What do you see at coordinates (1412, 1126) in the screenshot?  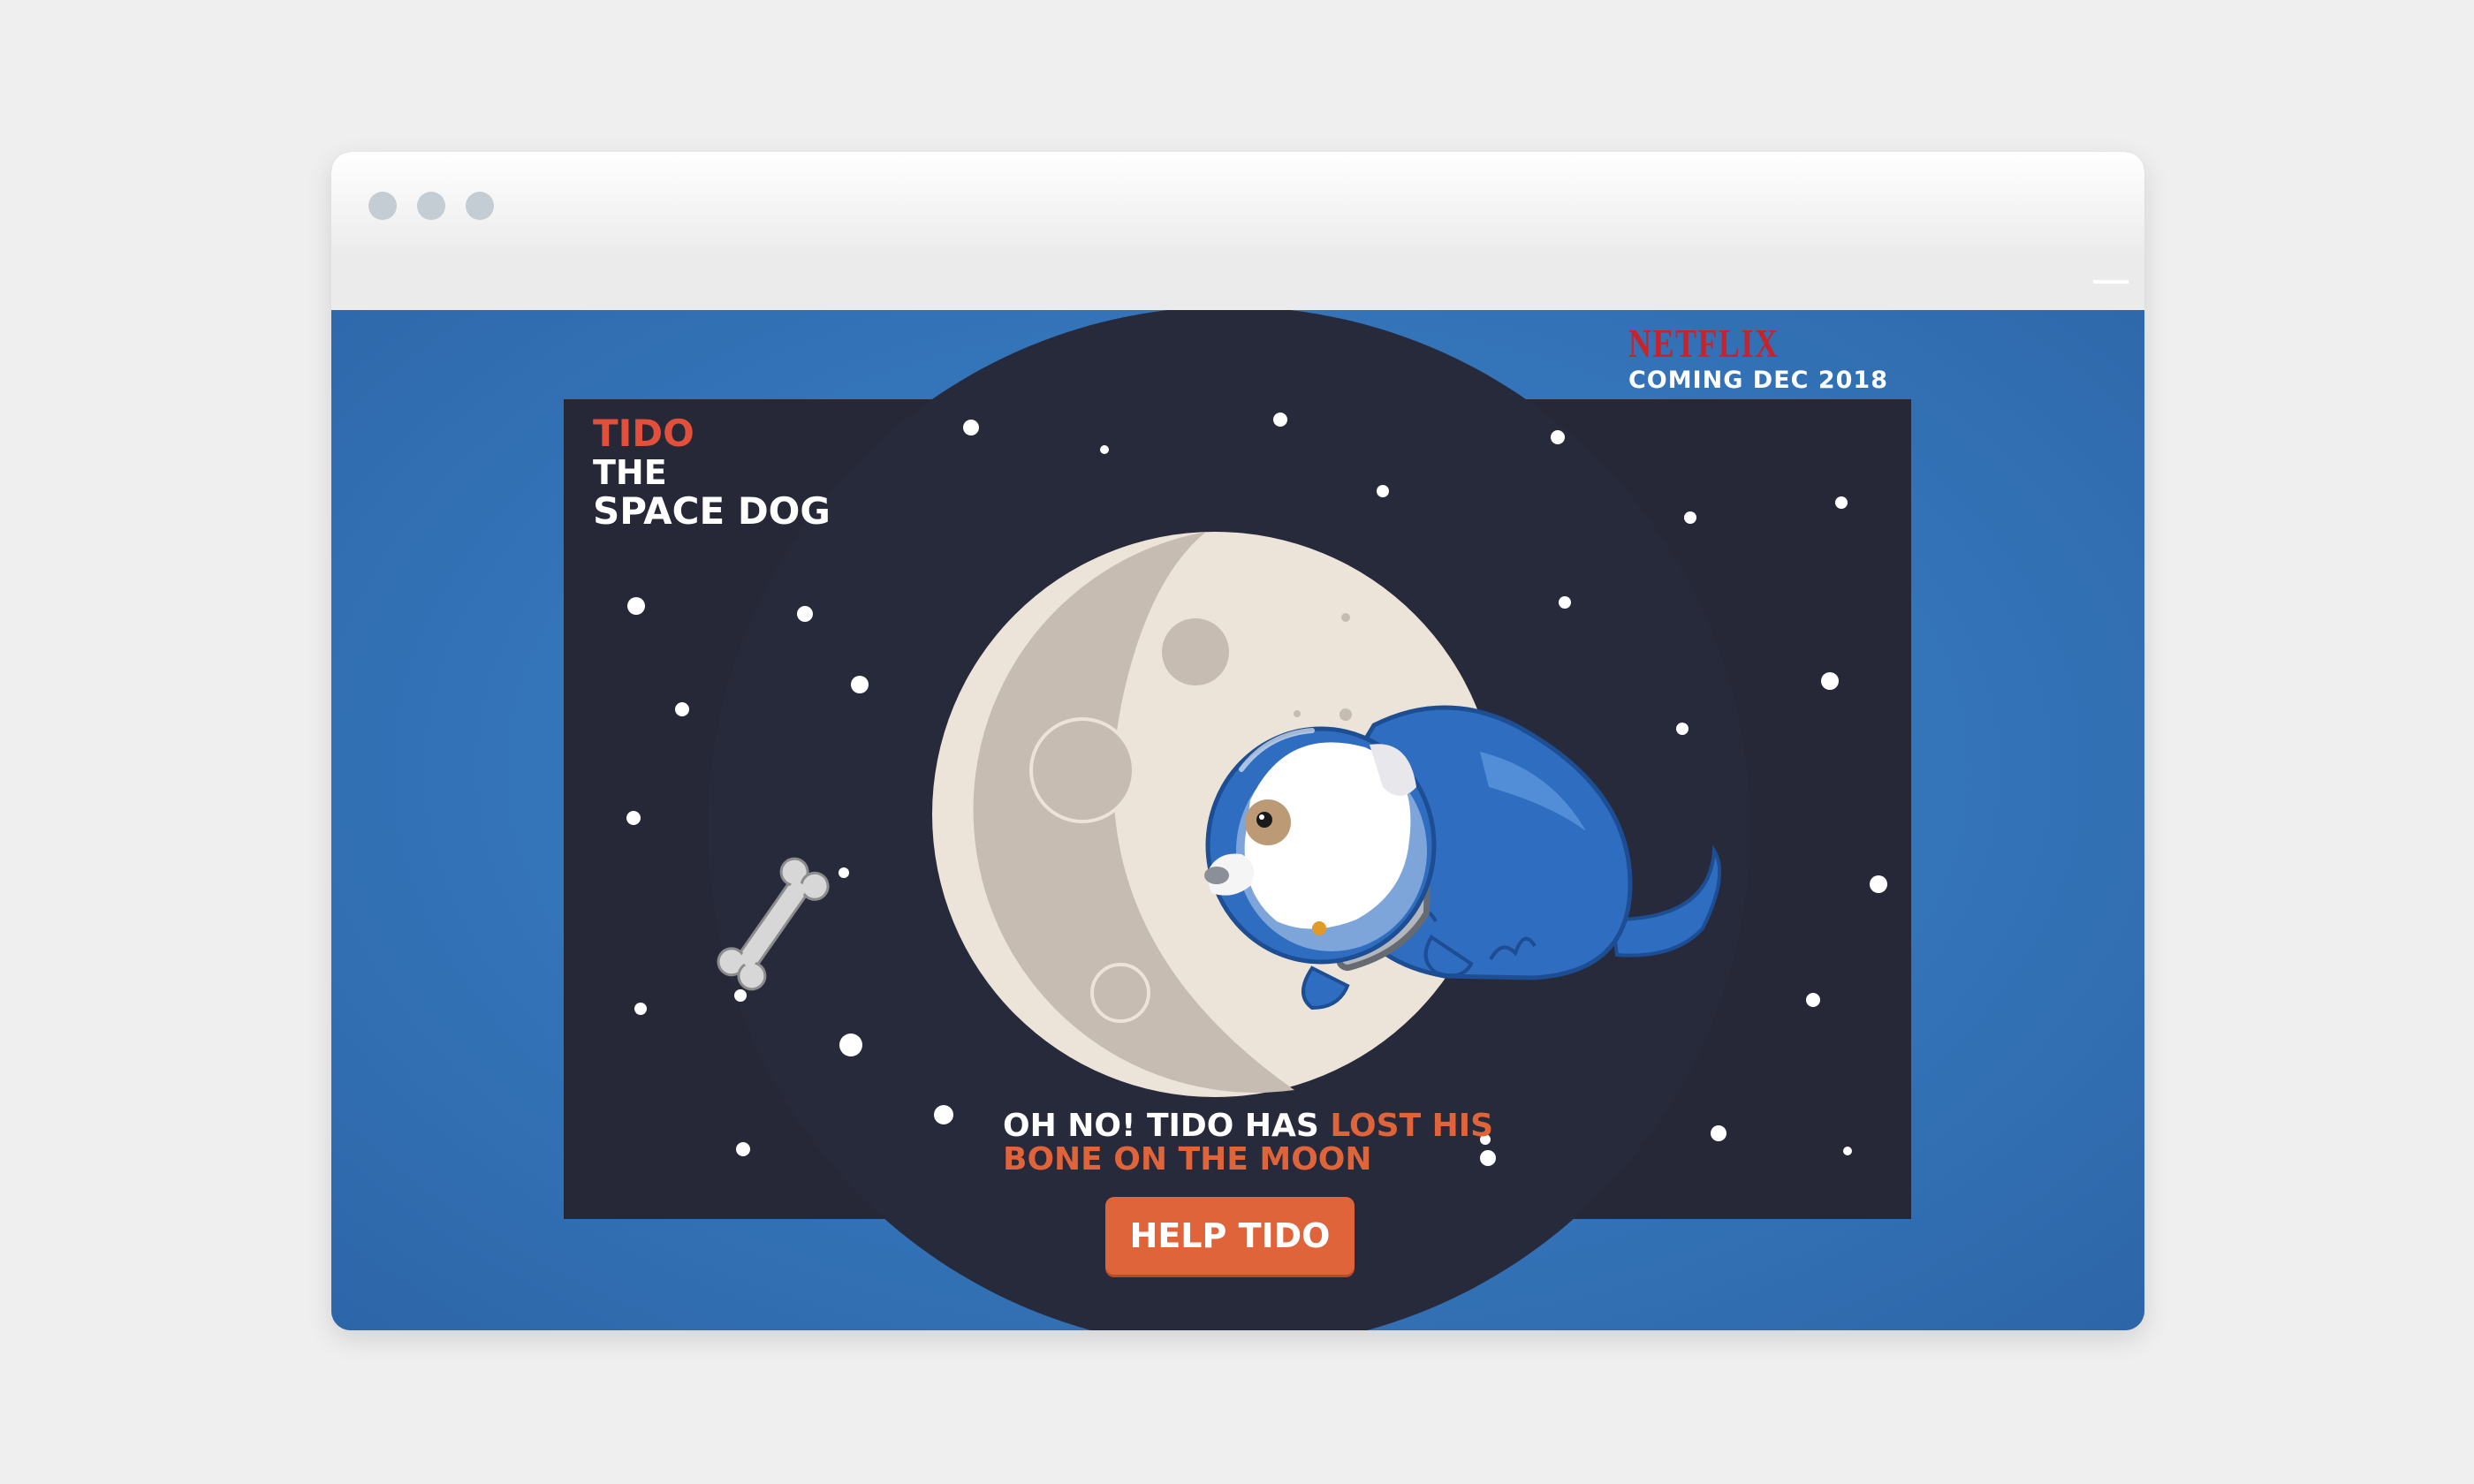 I see `message-highlight: LOST HIS` at bounding box center [1412, 1126].